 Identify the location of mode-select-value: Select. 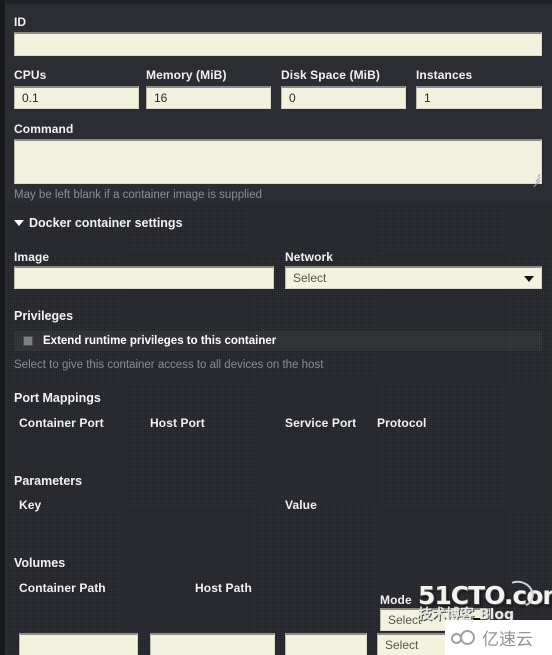
(405, 620).